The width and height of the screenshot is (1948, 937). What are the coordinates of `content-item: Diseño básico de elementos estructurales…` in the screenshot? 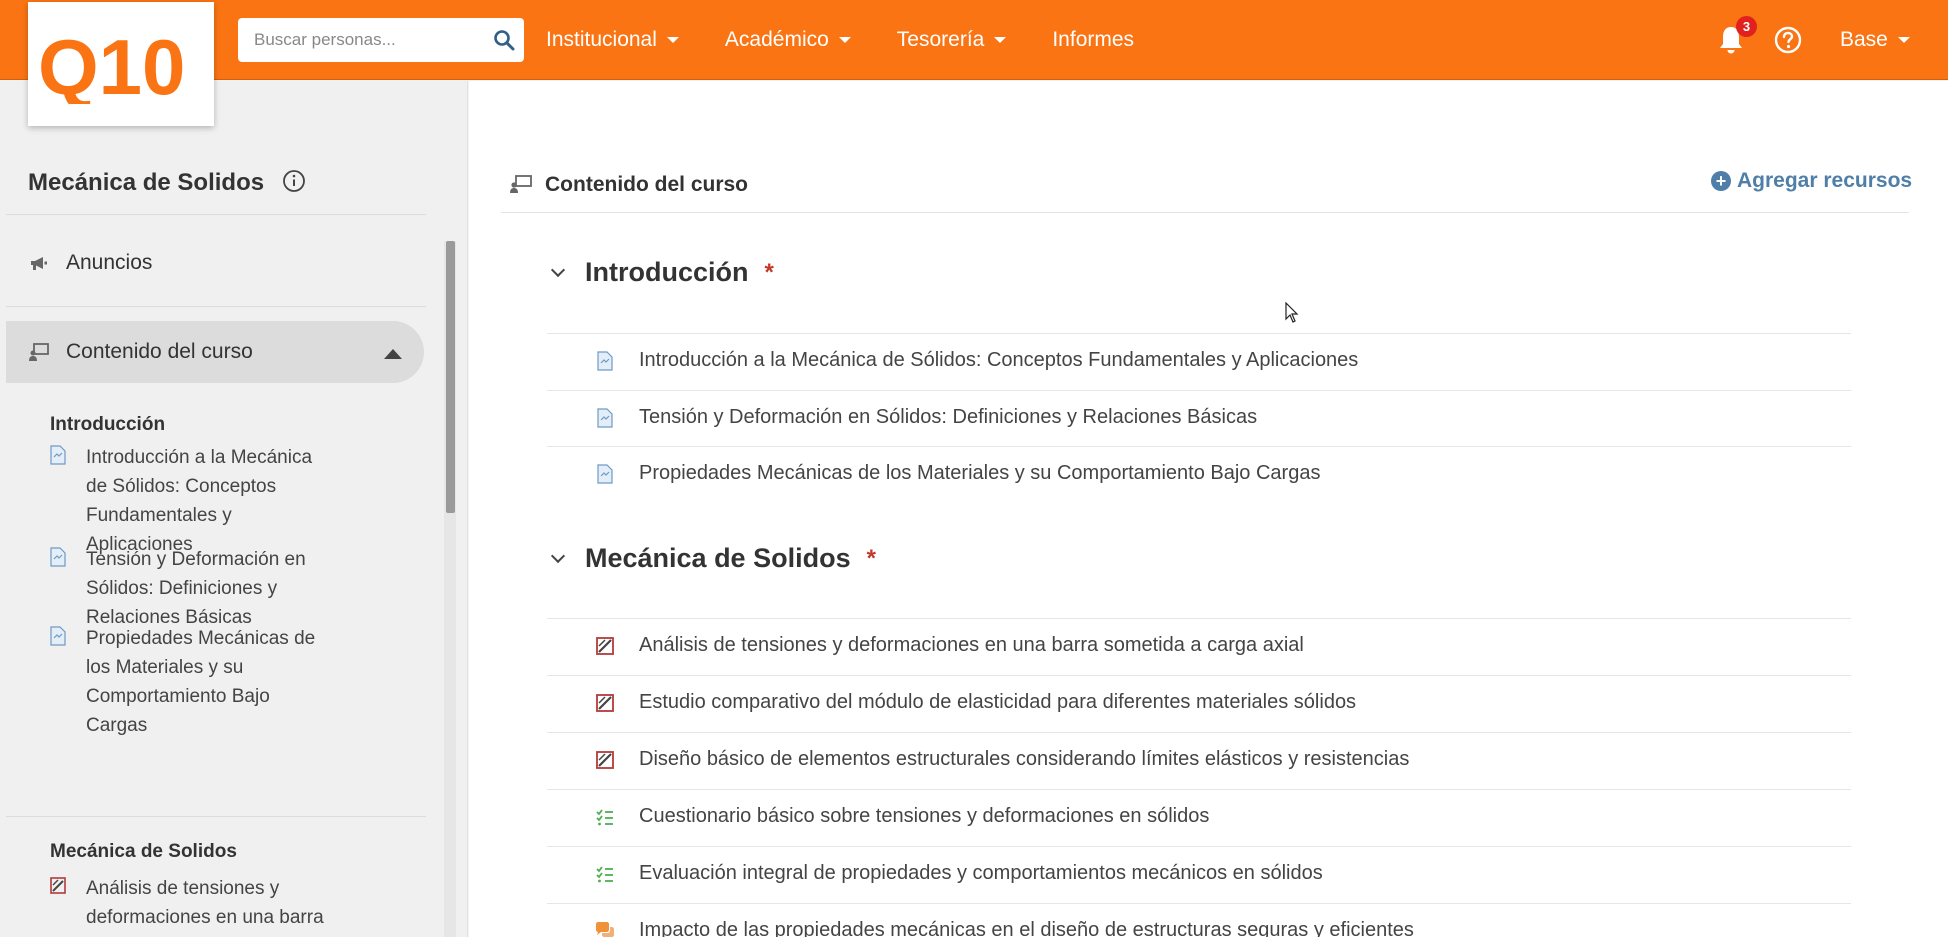 It's located at (1002, 759).